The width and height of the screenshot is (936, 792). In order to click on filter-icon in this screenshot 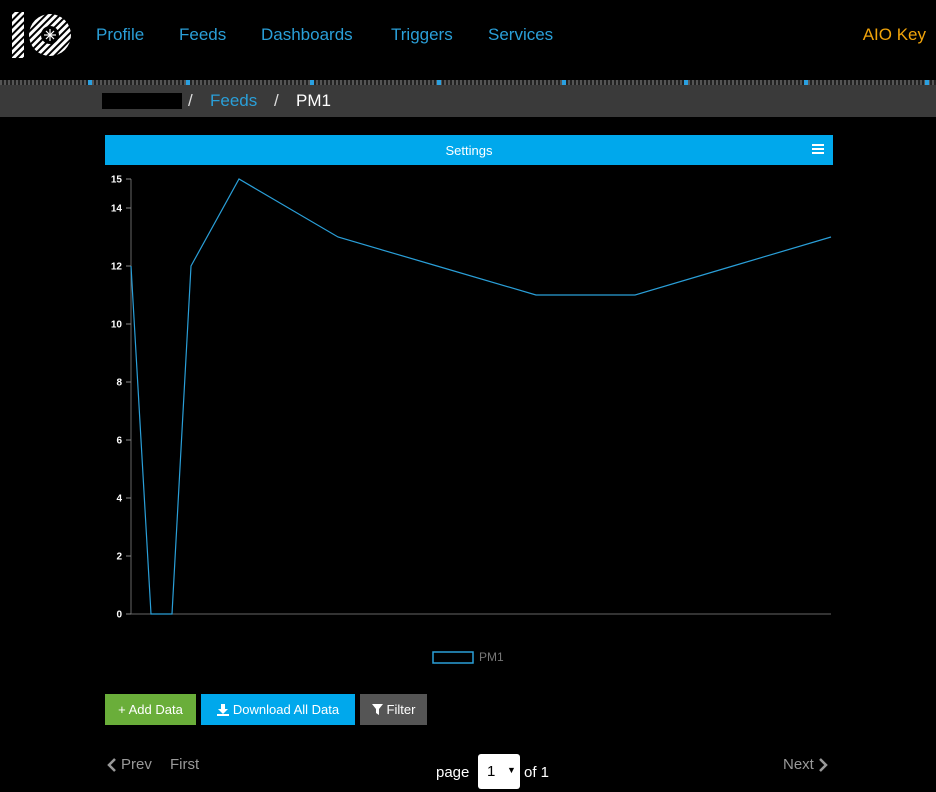, I will do `click(377, 709)`.